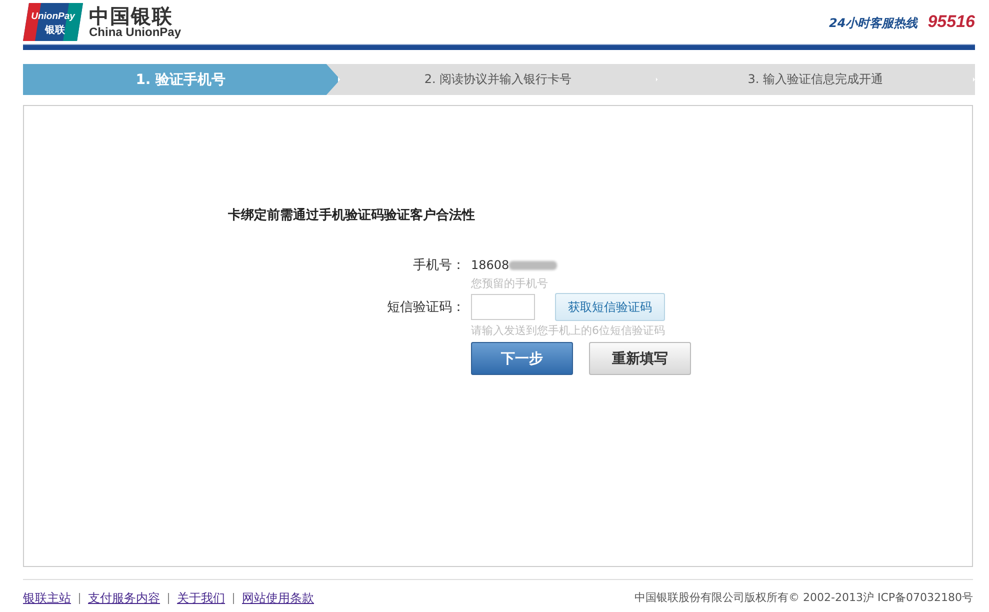  What do you see at coordinates (490, 265) in the screenshot?
I see `phone-number: 18608` at bounding box center [490, 265].